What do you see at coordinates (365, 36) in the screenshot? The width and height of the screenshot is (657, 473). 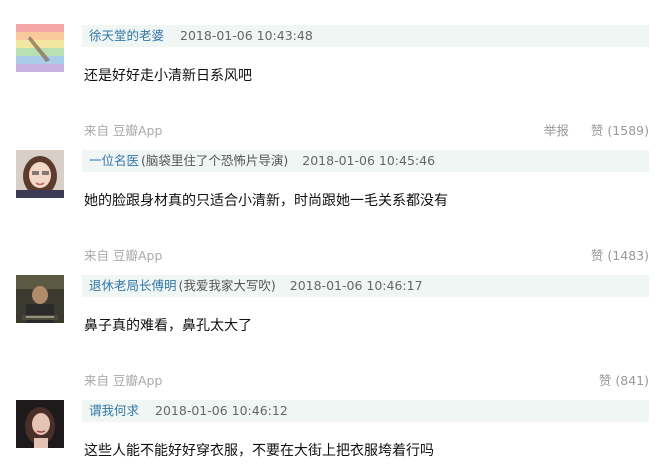 I see `comment-meta-bar: 徐天堂的老婆 2018-01-06 10:43:48` at bounding box center [365, 36].